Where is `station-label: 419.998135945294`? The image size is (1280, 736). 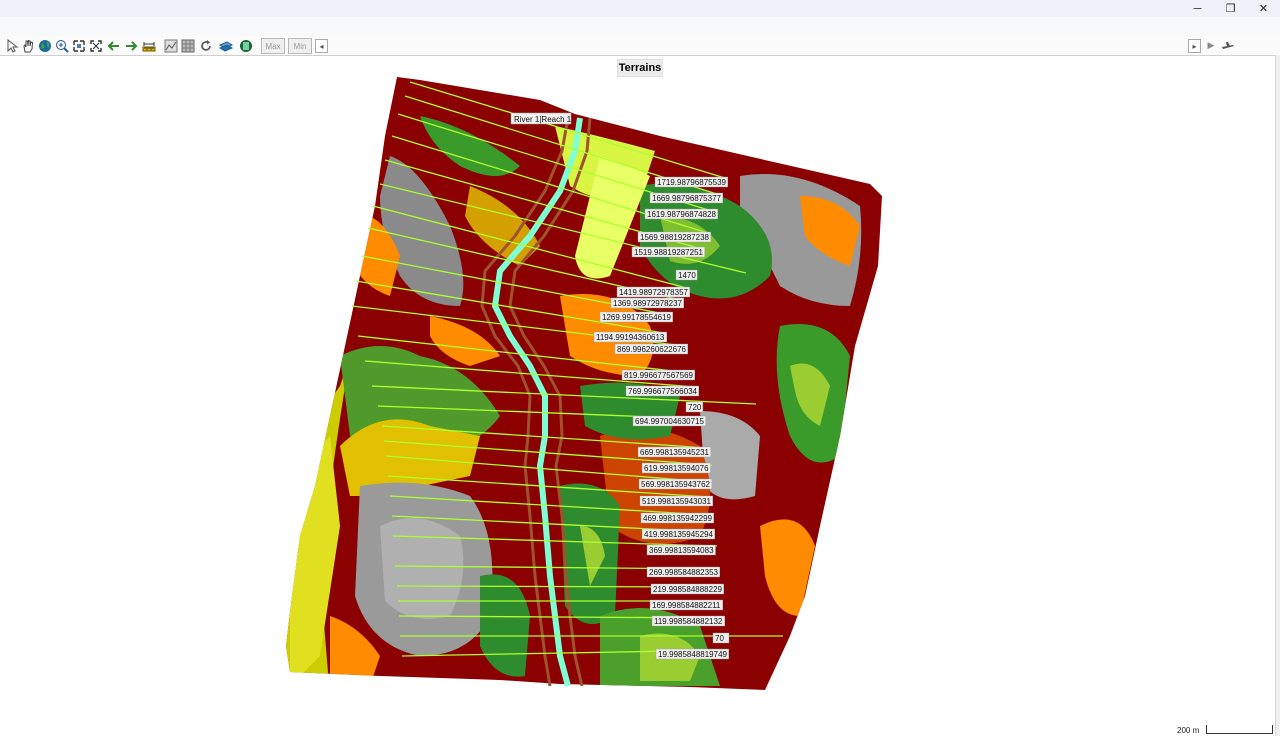 station-label: 419.998135945294 is located at coordinates (679, 534).